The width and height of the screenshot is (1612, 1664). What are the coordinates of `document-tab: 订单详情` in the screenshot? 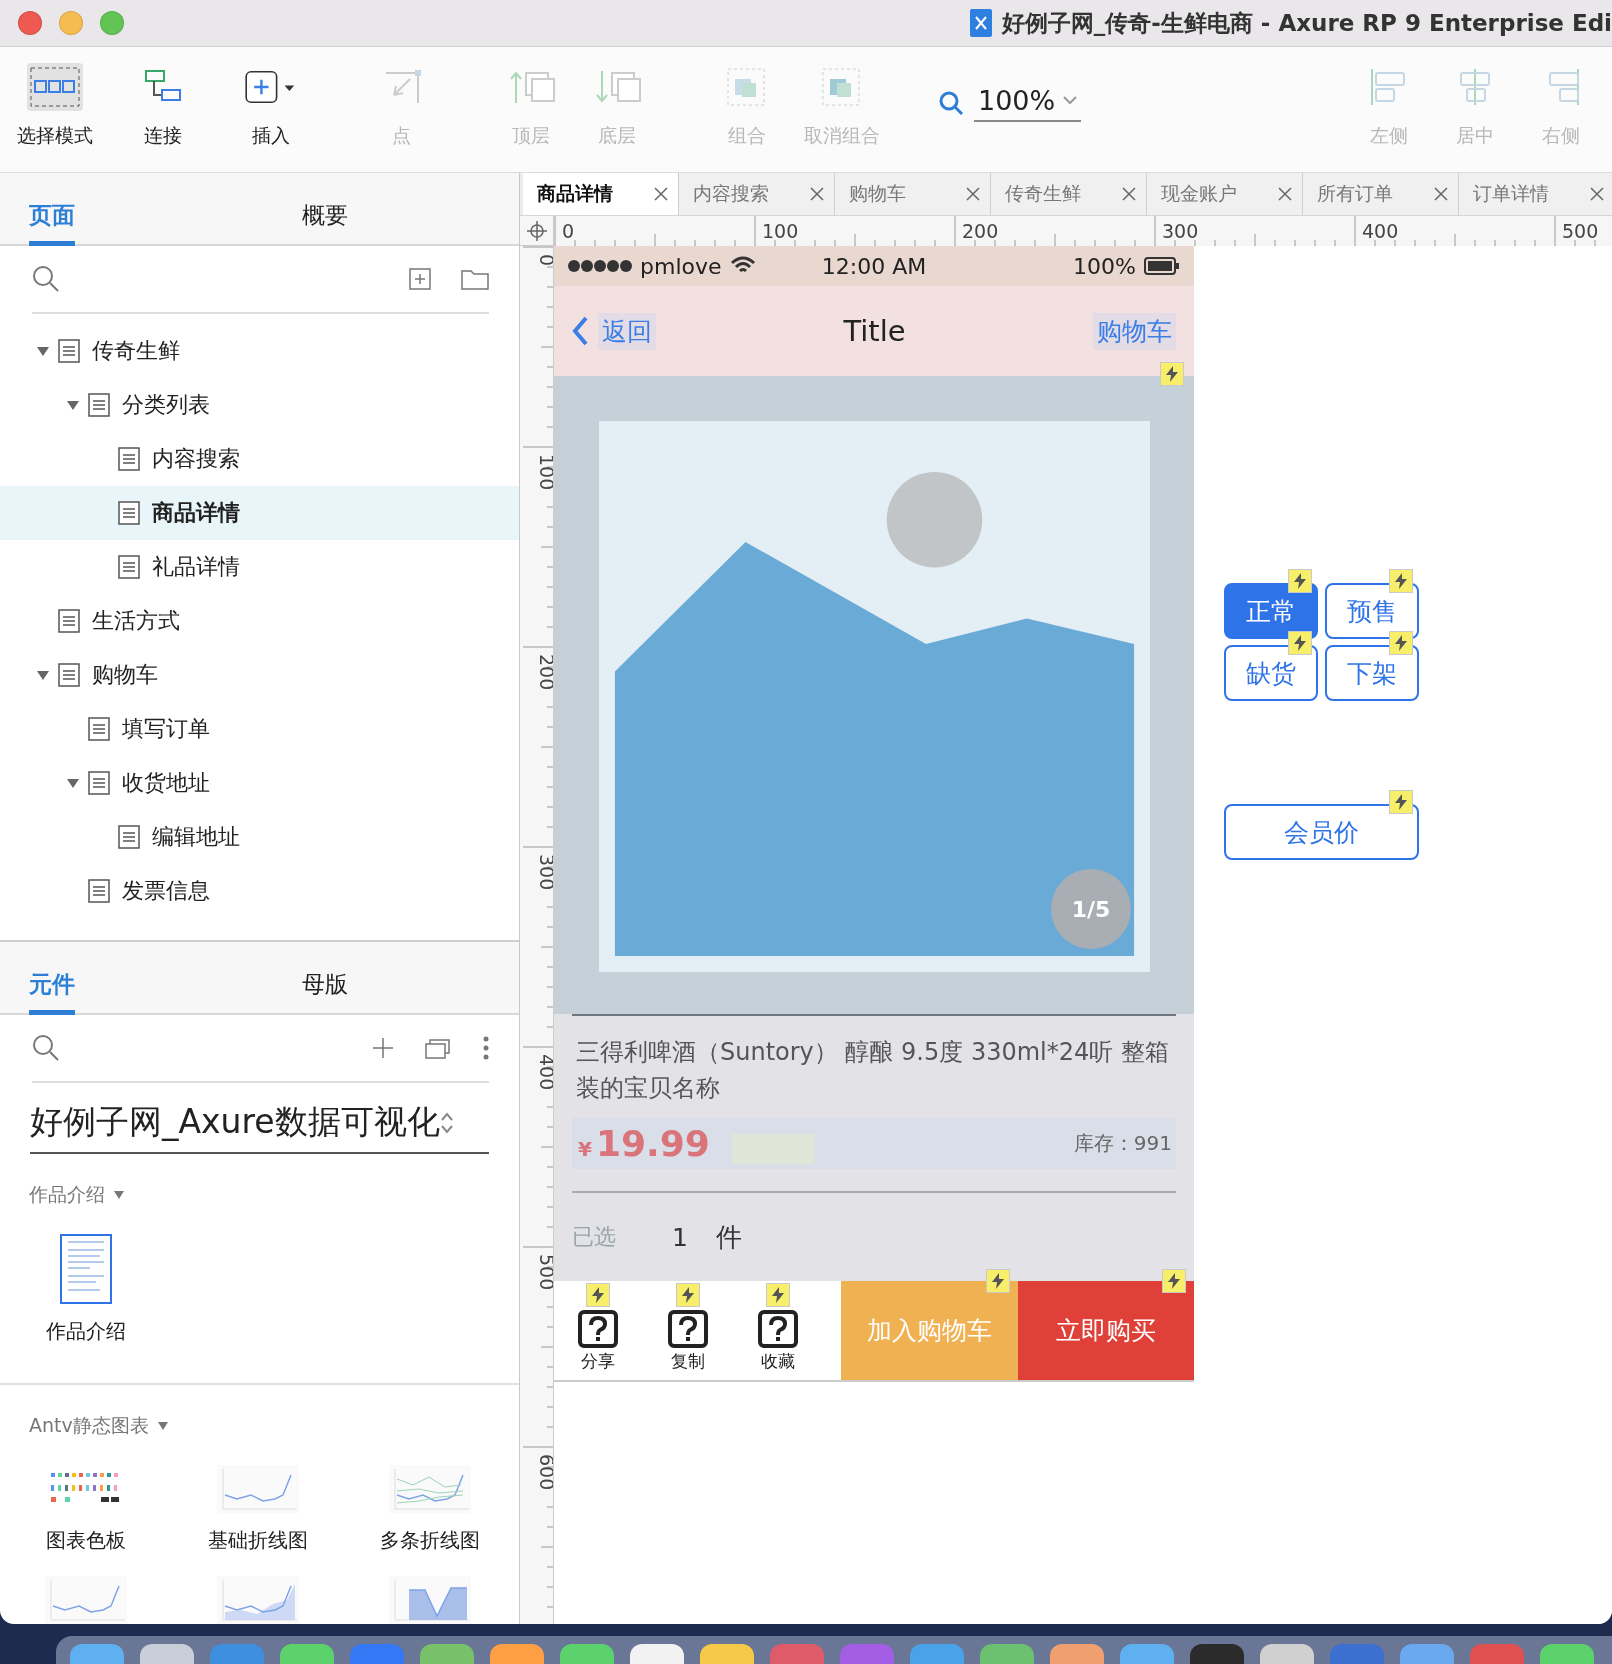 It's located at (1535, 194).